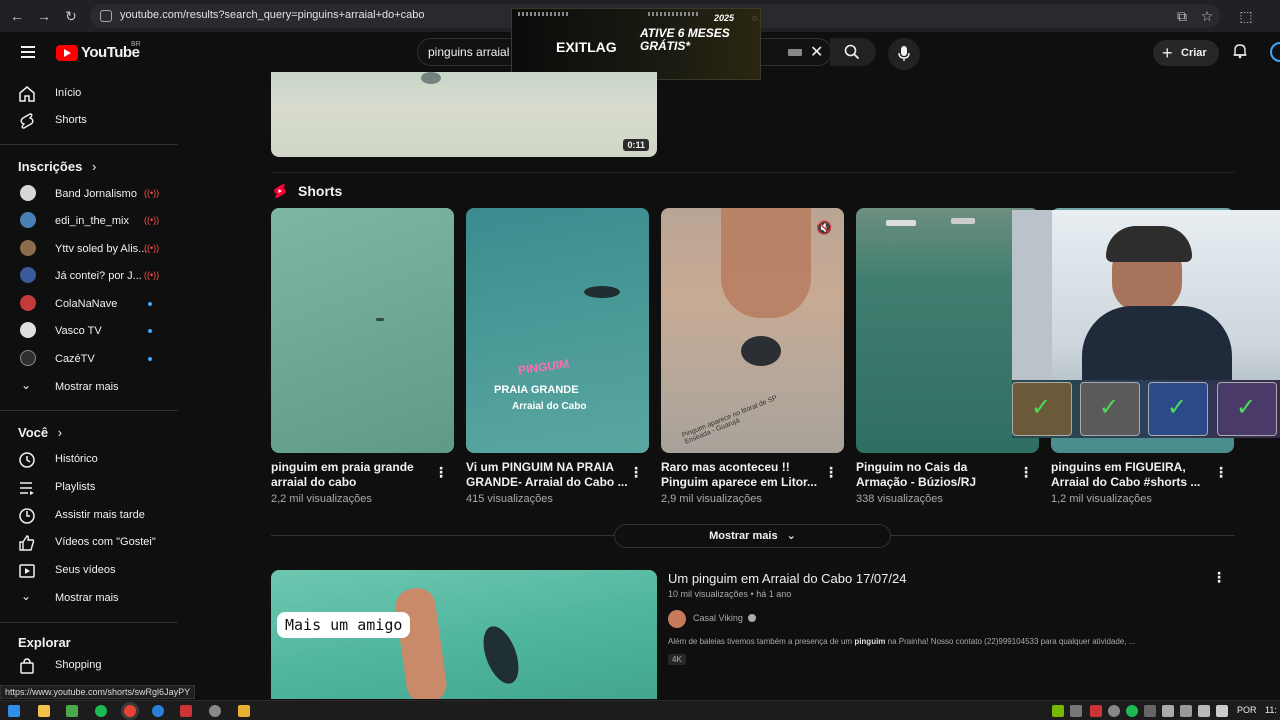 The image size is (1280, 720). What do you see at coordinates (711, 499) in the screenshot?
I see `short-views: 2,9 mil visualizações` at bounding box center [711, 499].